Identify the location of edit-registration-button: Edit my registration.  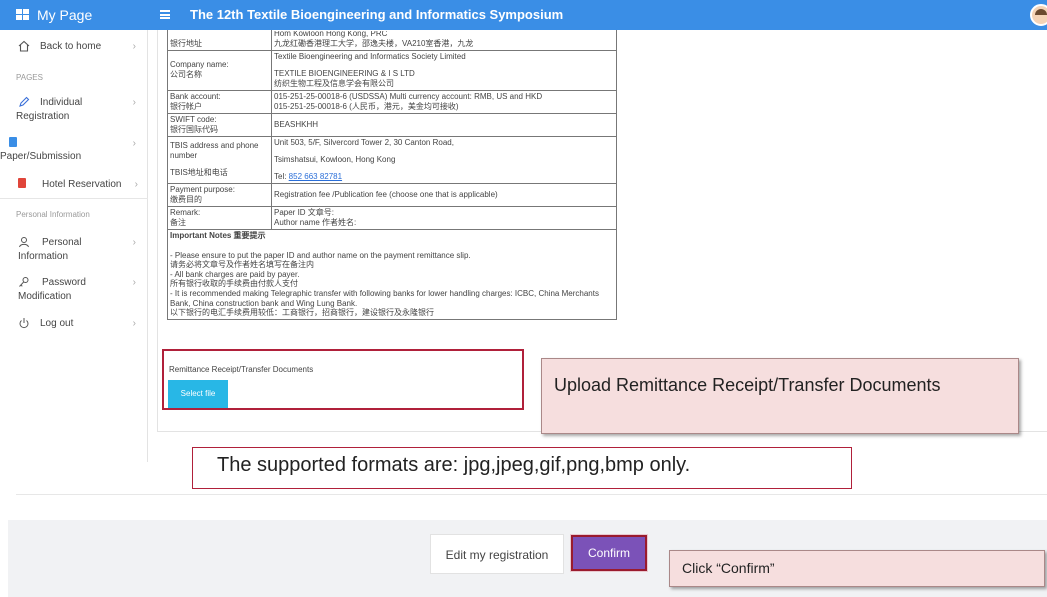
(497, 554).